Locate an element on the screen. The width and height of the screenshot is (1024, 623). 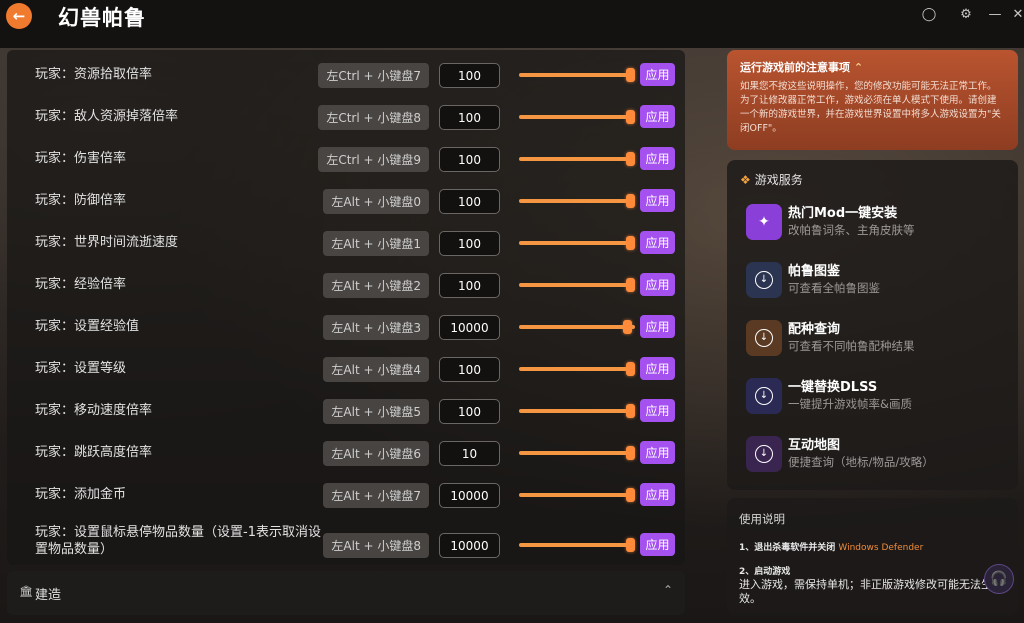
hotkey-badge: 左Alt + 小键盘3 is located at coordinates (376, 327).